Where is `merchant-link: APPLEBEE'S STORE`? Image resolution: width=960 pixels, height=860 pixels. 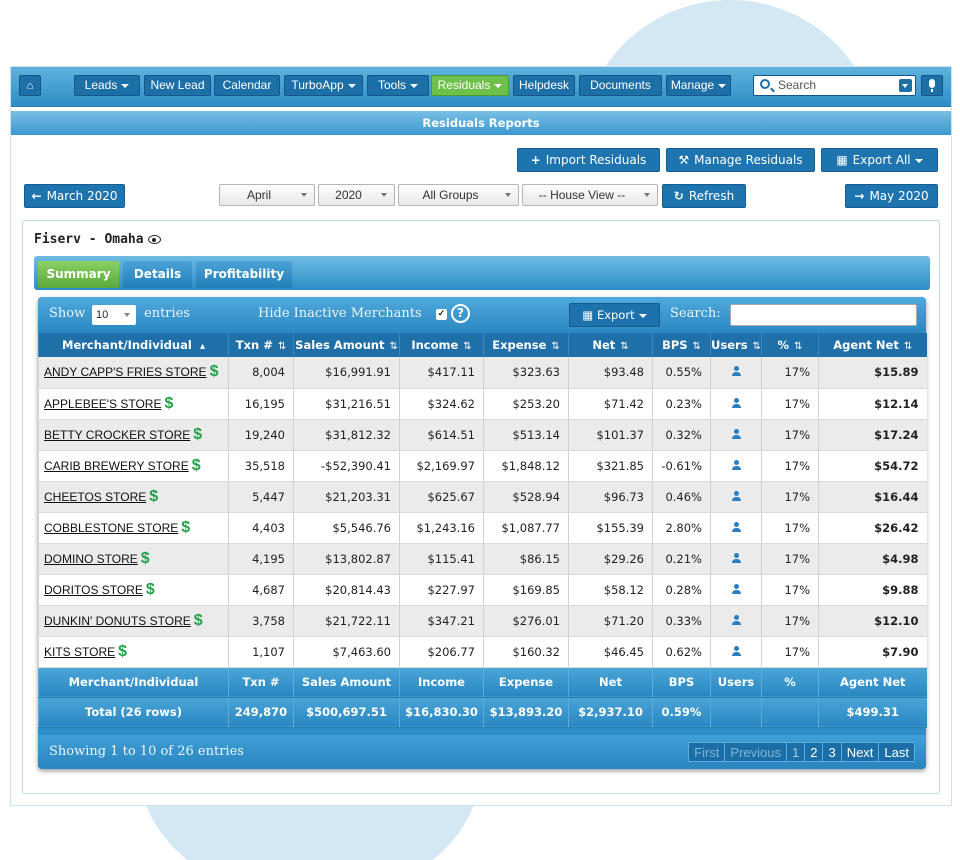
merchant-link: APPLEBEE'S STORE is located at coordinates (102, 404).